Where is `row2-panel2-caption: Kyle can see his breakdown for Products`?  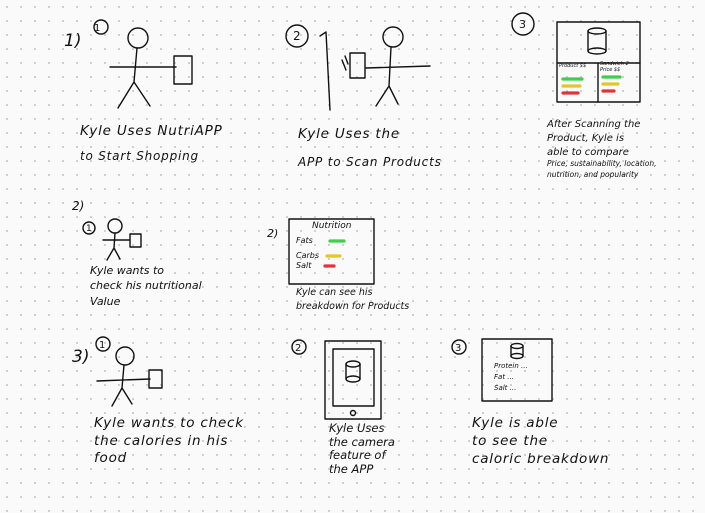
row2-panel2-caption: Kyle can see his breakdown for Products is located at coordinates (352, 300).